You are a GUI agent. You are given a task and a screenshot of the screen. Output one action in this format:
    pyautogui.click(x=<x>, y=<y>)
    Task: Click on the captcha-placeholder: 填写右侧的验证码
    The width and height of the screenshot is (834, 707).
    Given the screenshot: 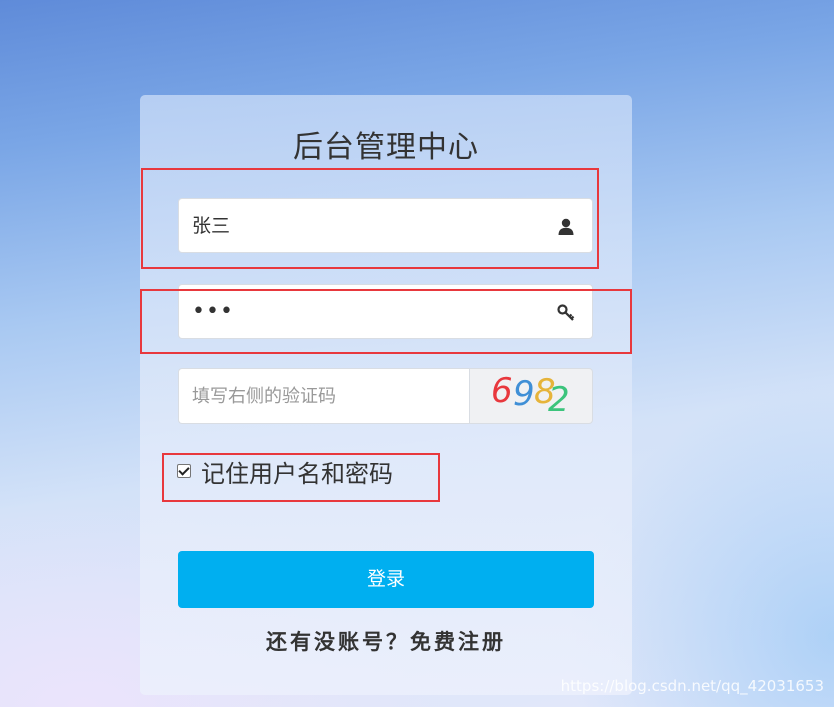 What is the action you would take?
    pyautogui.click(x=264, y=396)
    